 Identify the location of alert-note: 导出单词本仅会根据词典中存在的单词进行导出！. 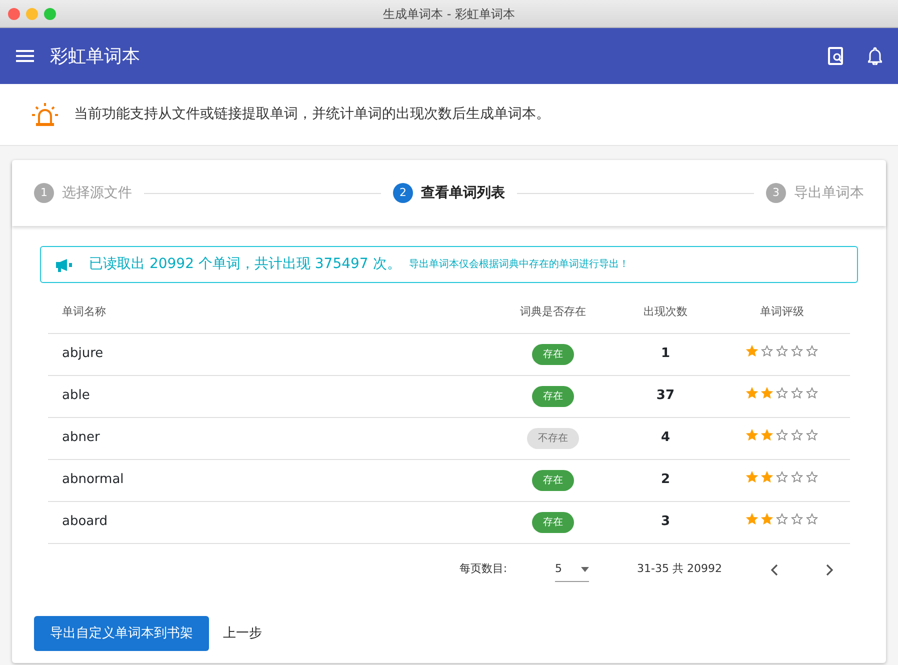
(518, 265).